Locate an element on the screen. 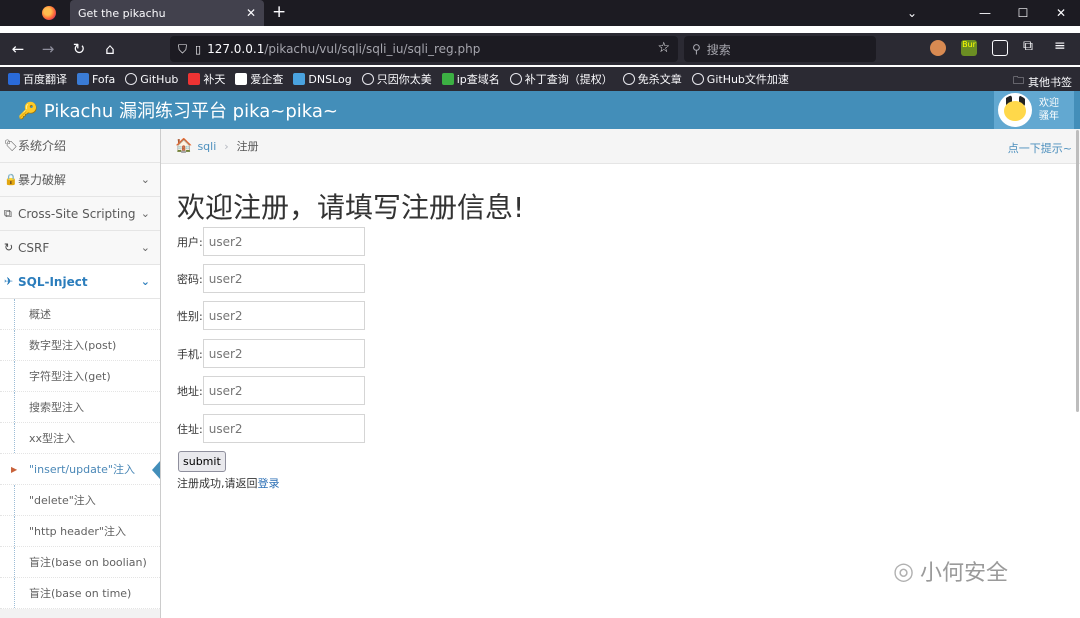  submenu-label: xx型注入 is located at coordinates (52, 438).